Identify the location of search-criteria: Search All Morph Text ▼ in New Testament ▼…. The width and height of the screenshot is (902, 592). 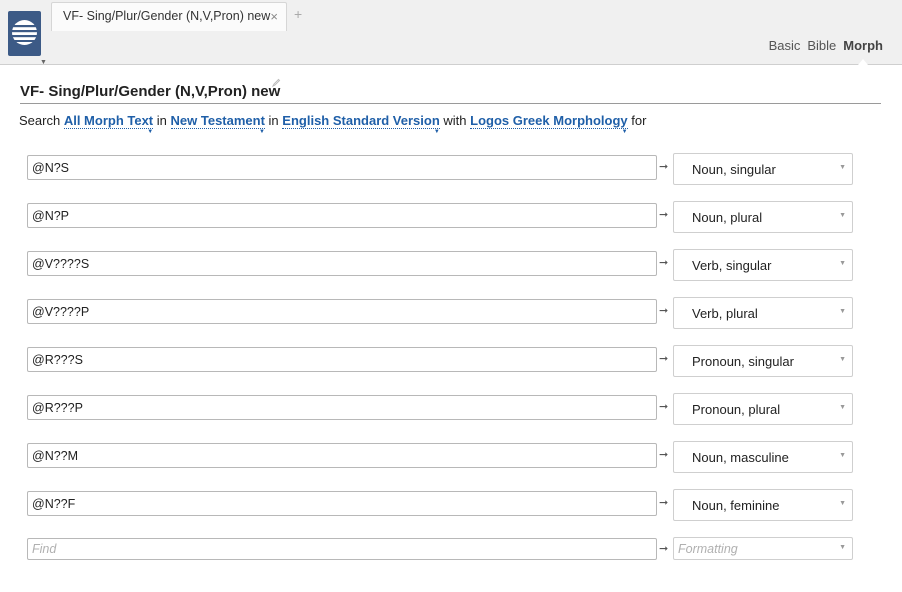
(333, 124).